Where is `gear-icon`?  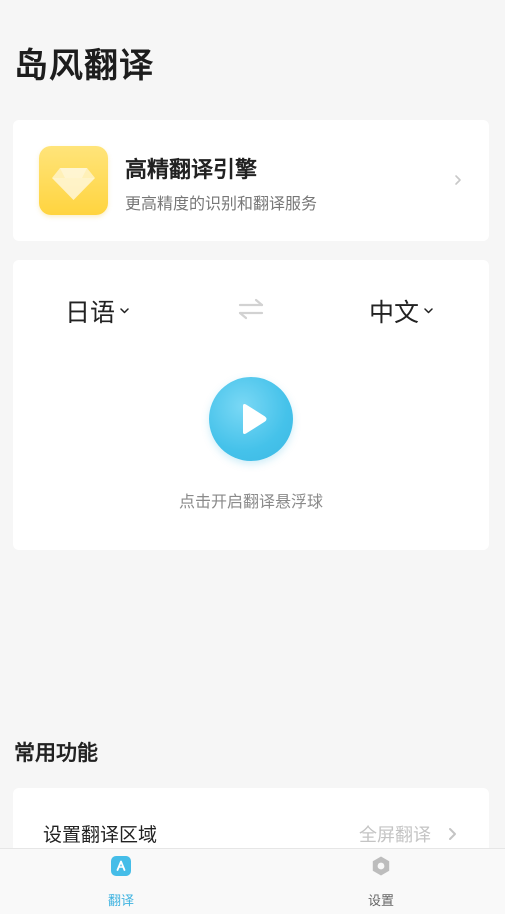 gear-icon is located at coordinates (381, 866).